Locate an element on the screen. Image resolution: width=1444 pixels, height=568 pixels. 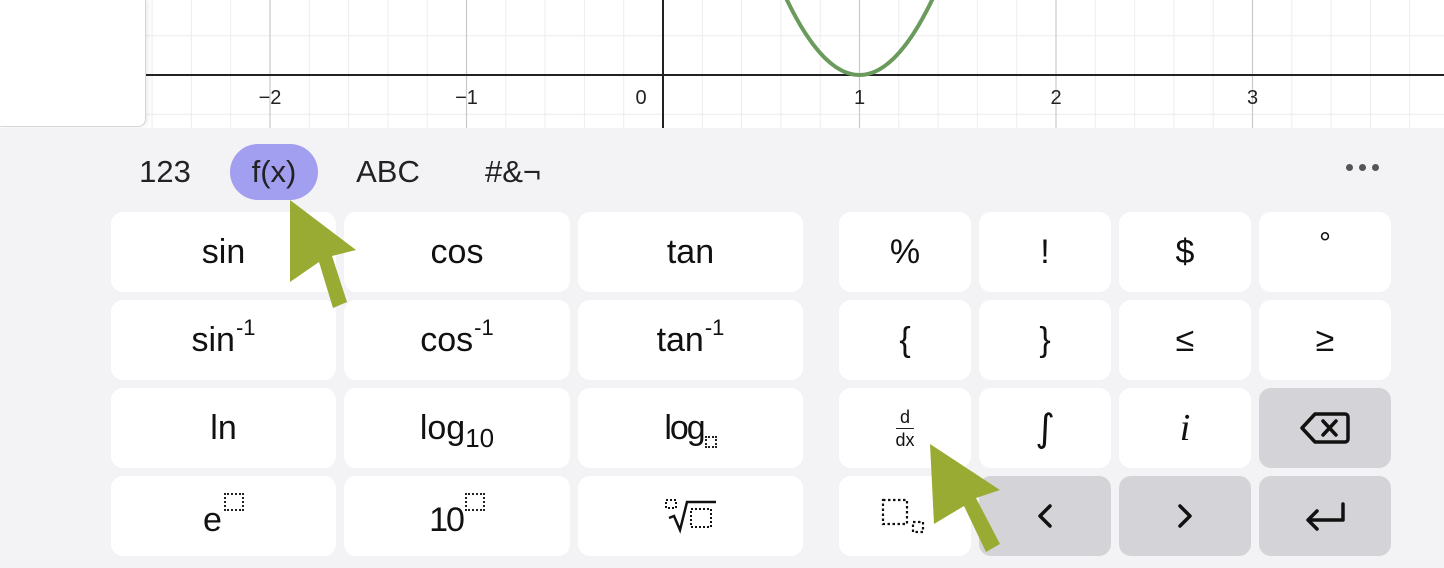
exp-key-label: e is located at coordinates (212, 519).